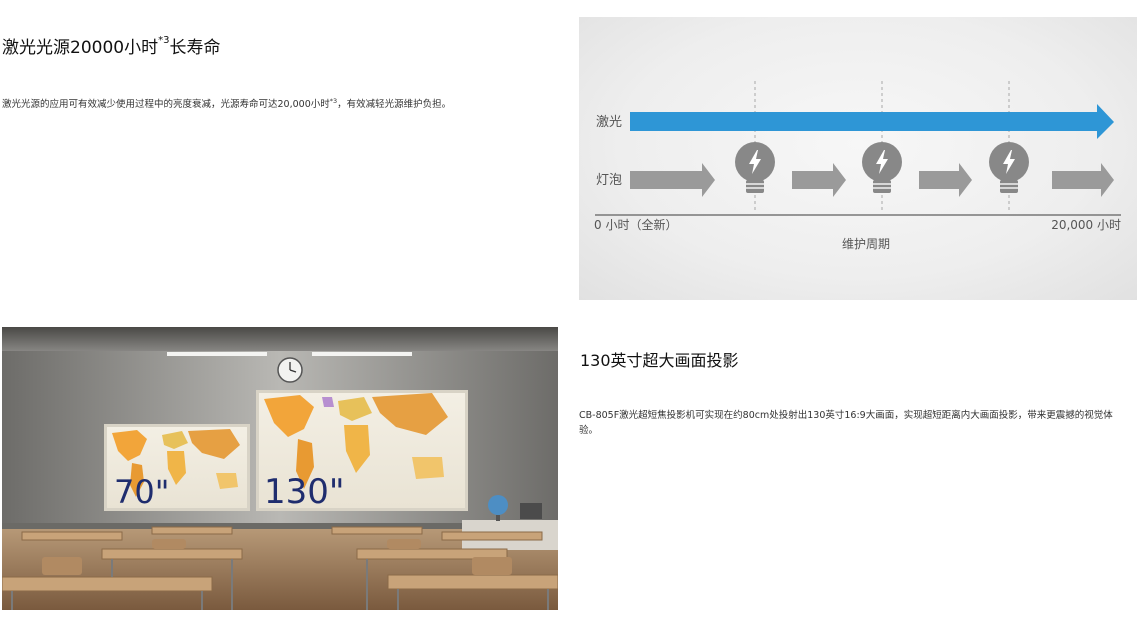 The width and height of the screenshot is (1137, 628). What do you see at coordinates (609, 180) in the screenshot?
I see `bulb-row-label: 灯泡` at bounding box center [609, 180].